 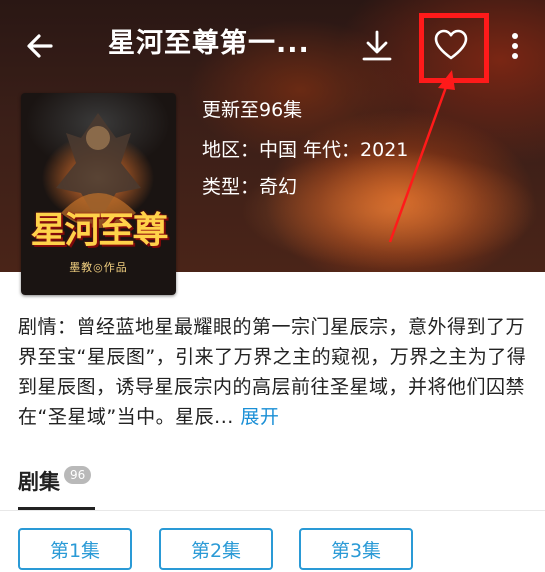 I want to click on more-options-button, so click(x=515, y=46).